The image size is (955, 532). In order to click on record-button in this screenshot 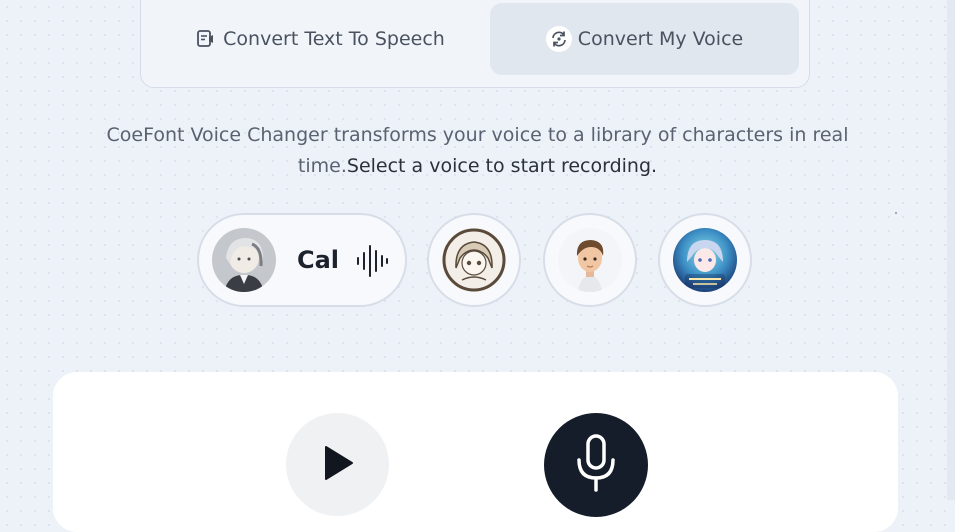, I will do `click(596, 465)`.